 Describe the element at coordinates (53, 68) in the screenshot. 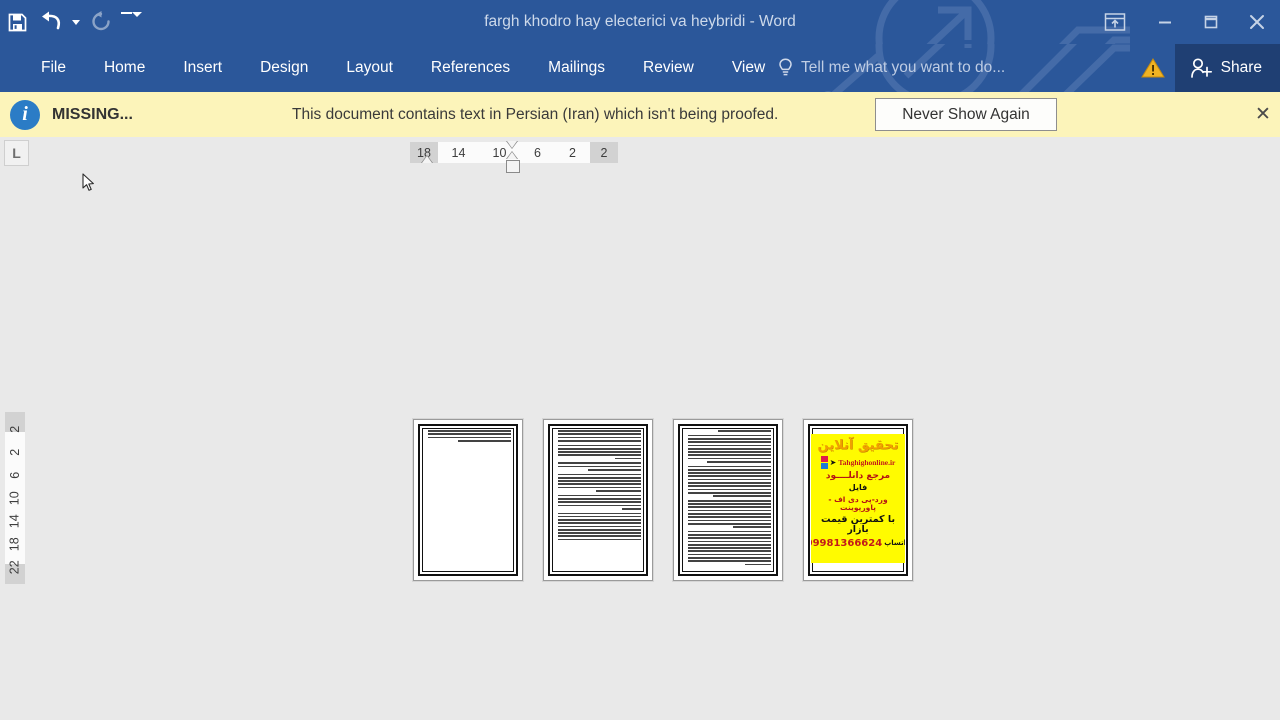

I see `tab-file: File` at that location.